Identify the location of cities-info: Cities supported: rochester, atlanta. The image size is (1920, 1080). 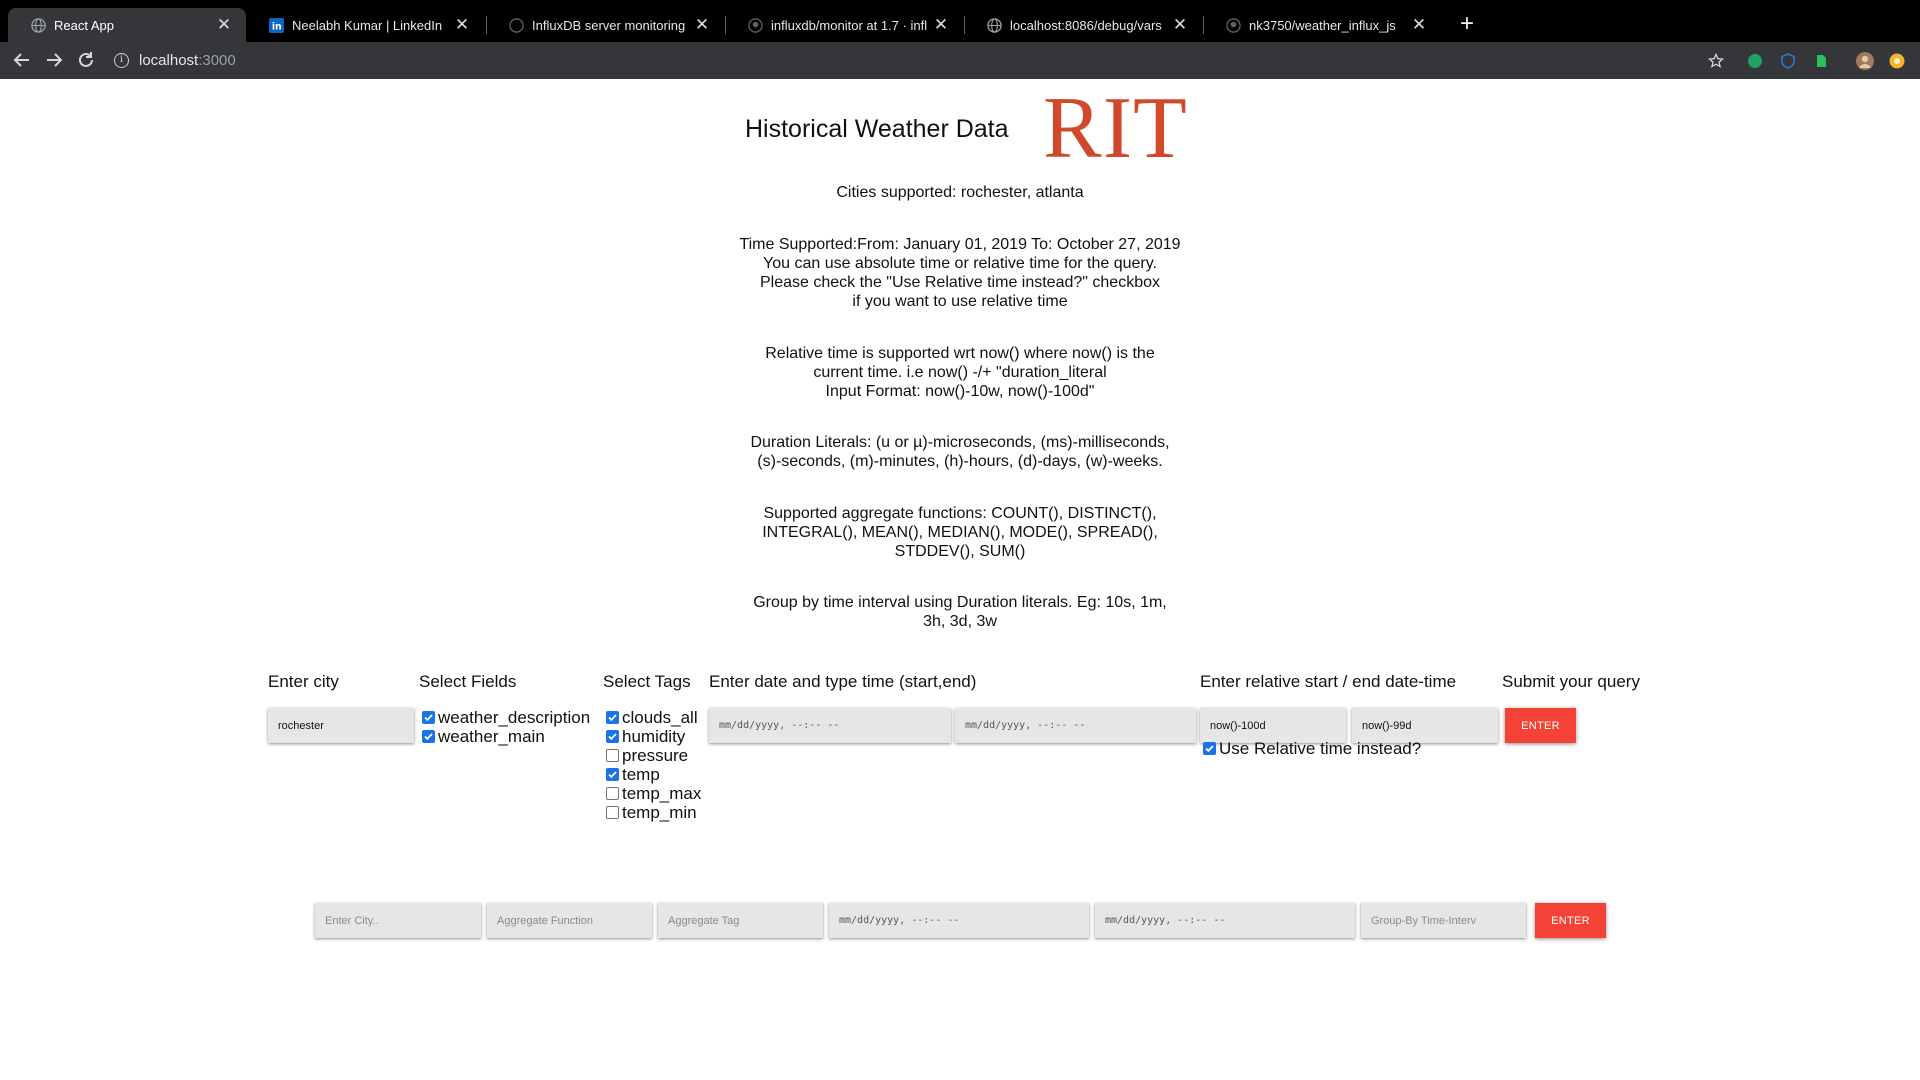
(960, 192).